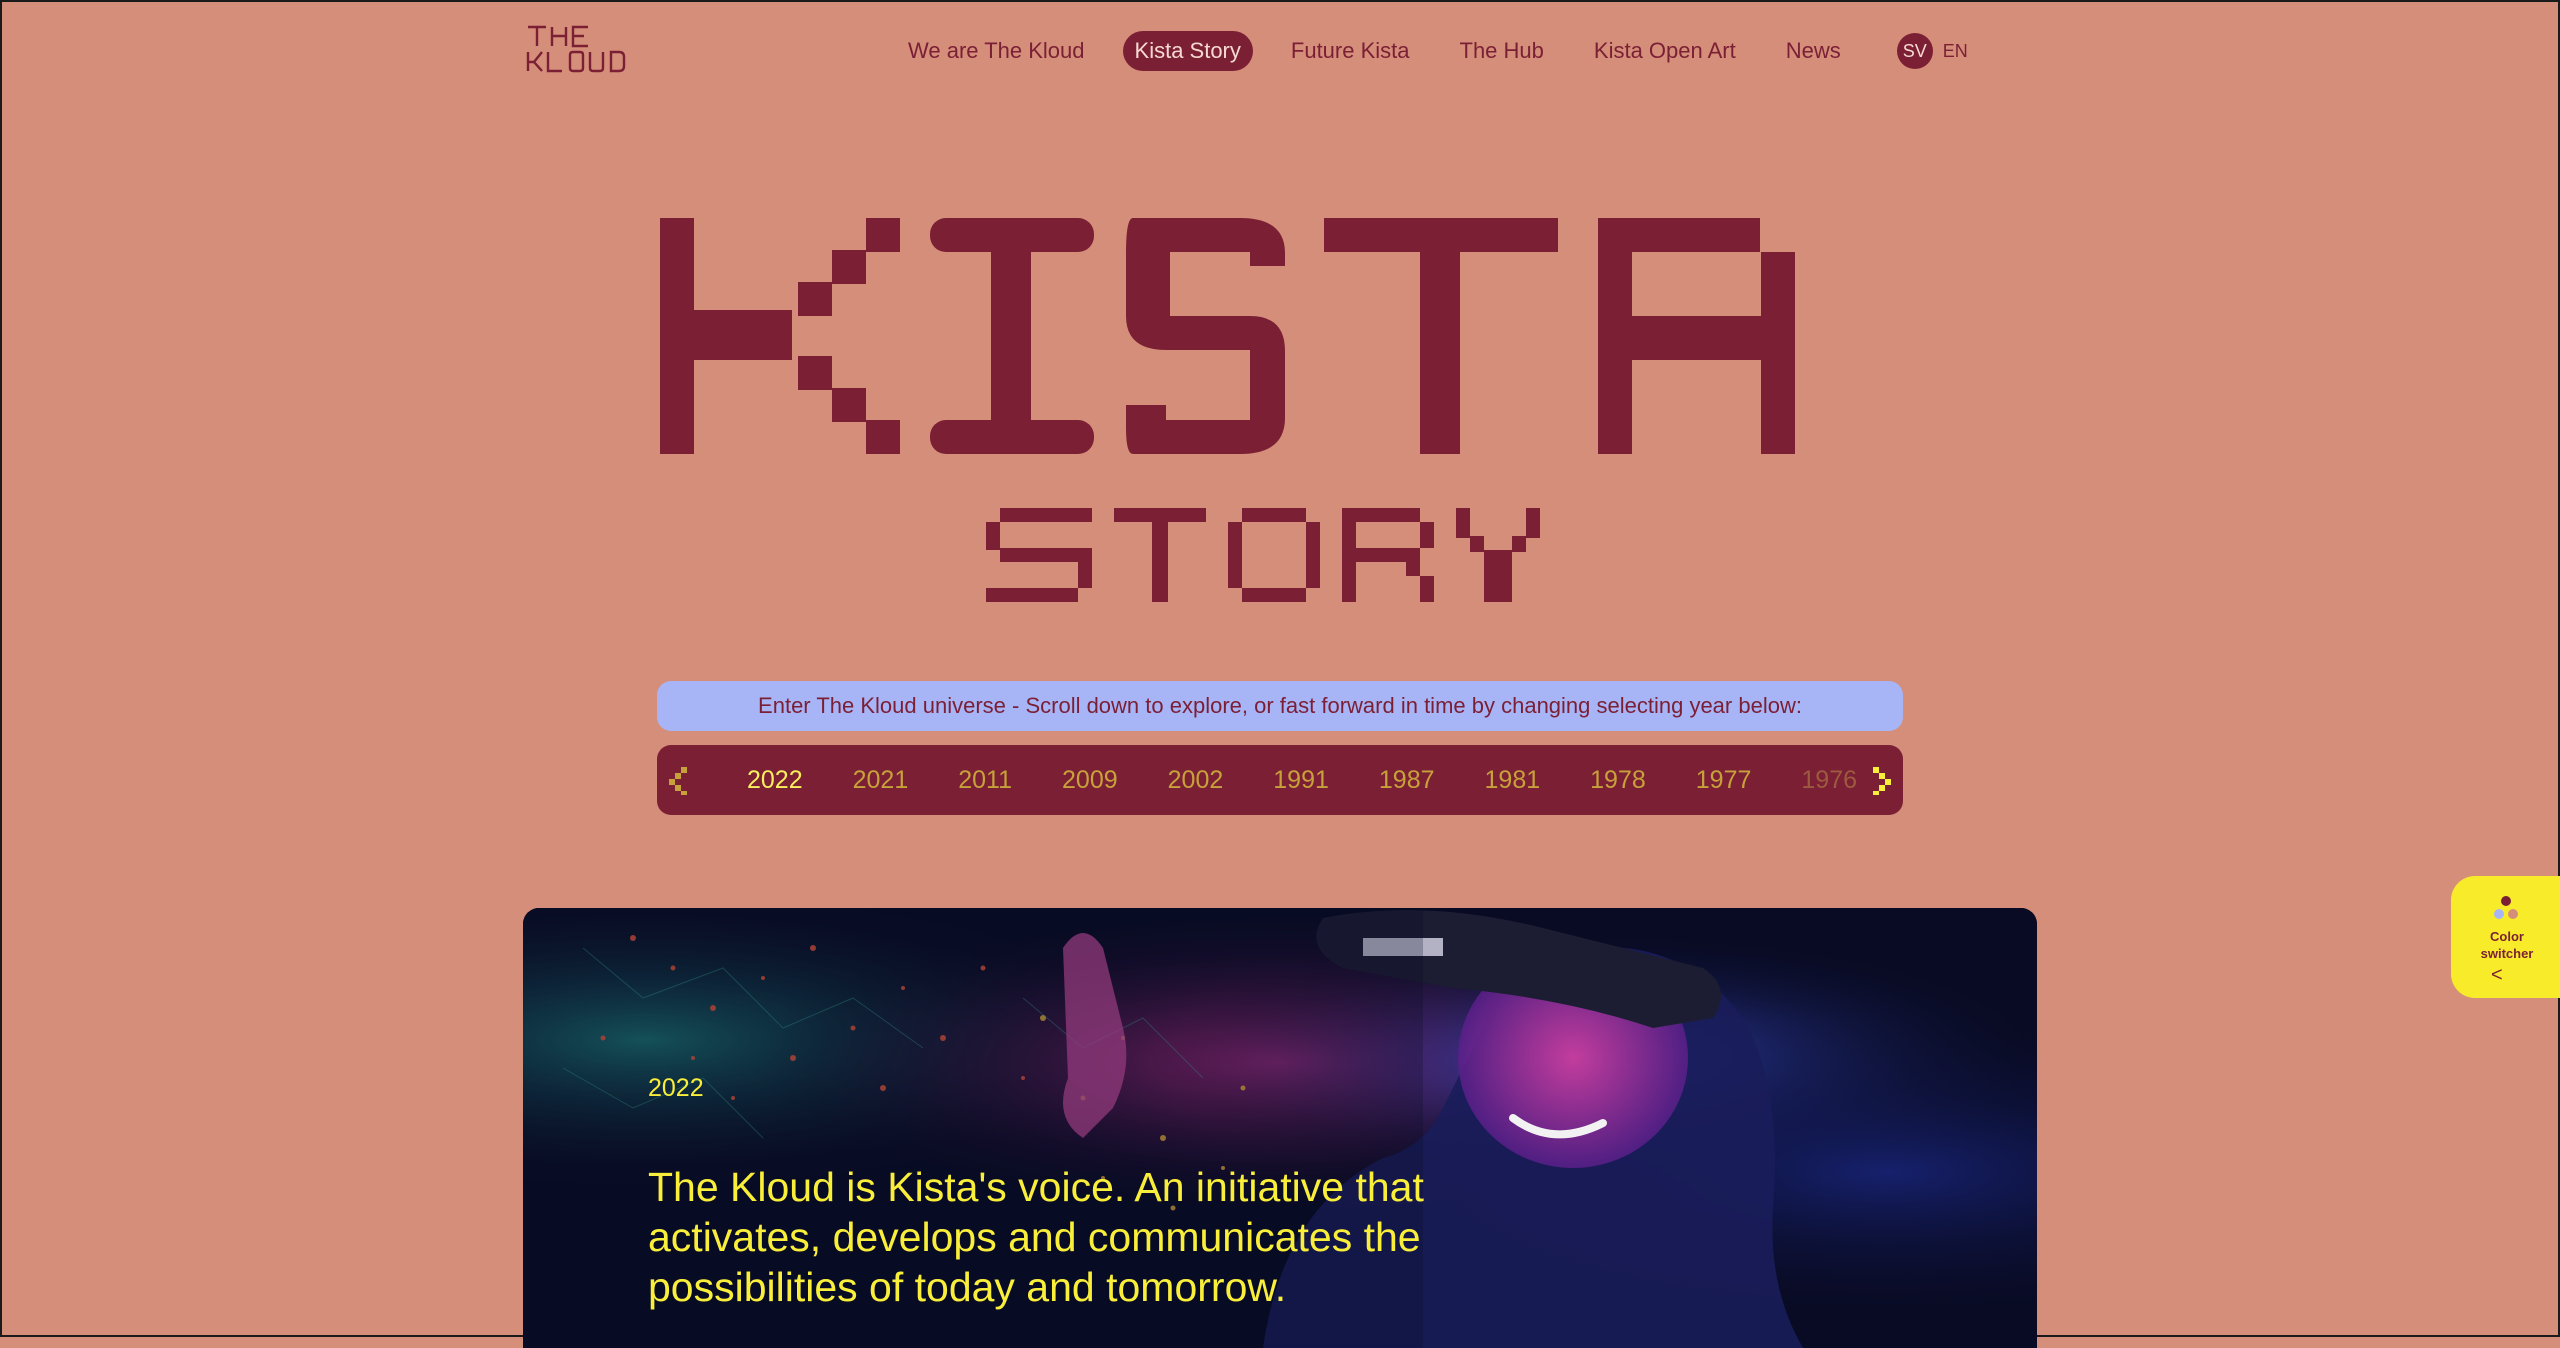 This screenshot has width=2560, height=1348. What do you see at coordinates (1187, 51) in the screenshot?
I see `nav-item-kista-story: Kista Story` at bounding box center [1187, 51].